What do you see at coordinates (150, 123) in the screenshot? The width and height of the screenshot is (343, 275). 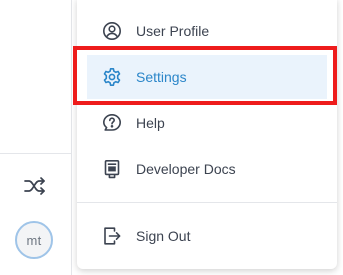 I see `menu-item-label: Help` at bounding box center [150, 123].